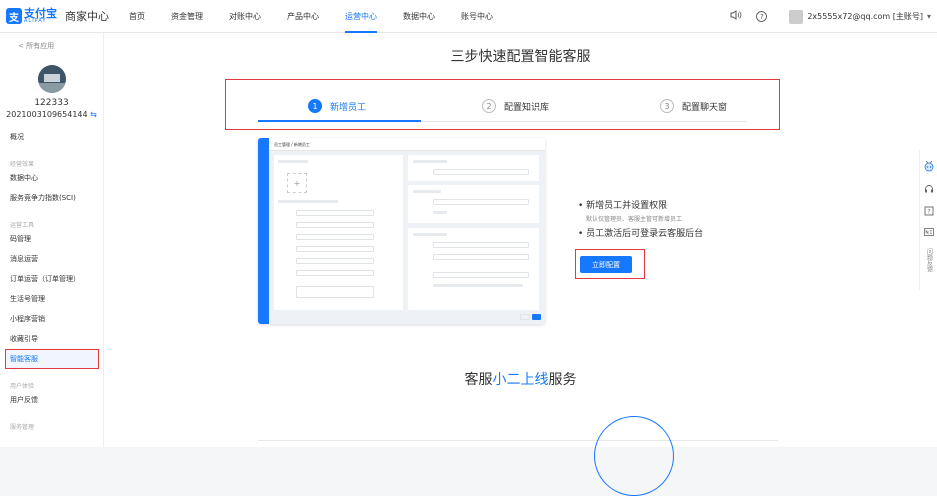 The width and height of the screenshot is (937, 496). Describe the element at coordinates (667, 106) in the screenshot. I see `step-number: 3` at that location.